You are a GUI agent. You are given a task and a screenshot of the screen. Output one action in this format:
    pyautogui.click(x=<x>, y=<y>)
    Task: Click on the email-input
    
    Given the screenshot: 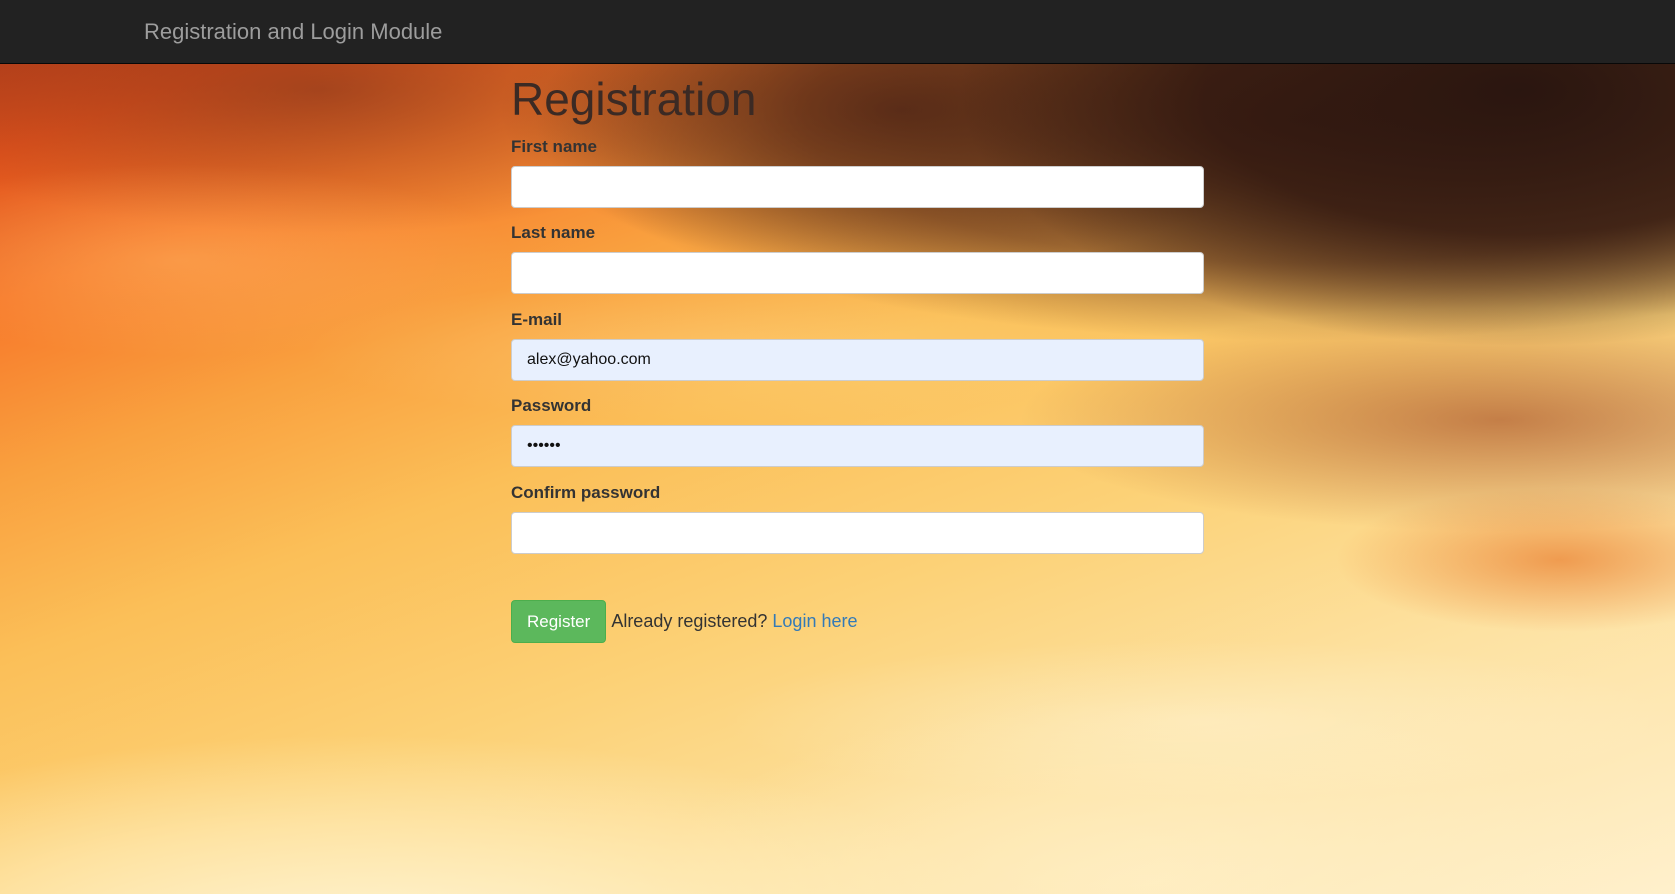 What is the action you would take?
    pyautogui.click(x=857, y=360)
    